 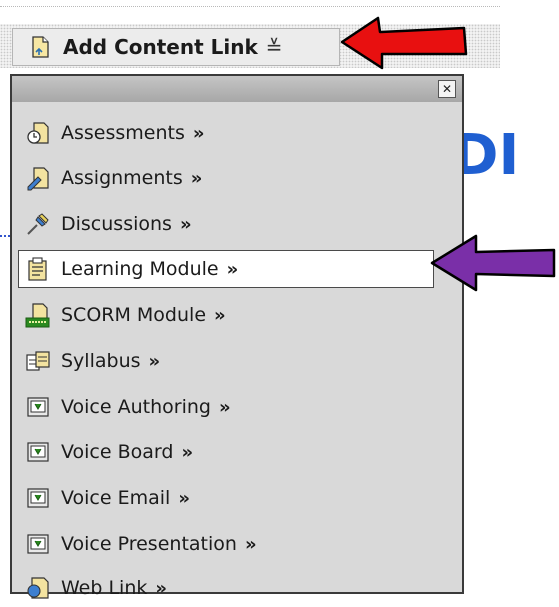 What do you see at coordinates (226, 452) in the screenshot?
I see `menu-item-voice-board: Voice Board »` at bounding box center [226, 452].